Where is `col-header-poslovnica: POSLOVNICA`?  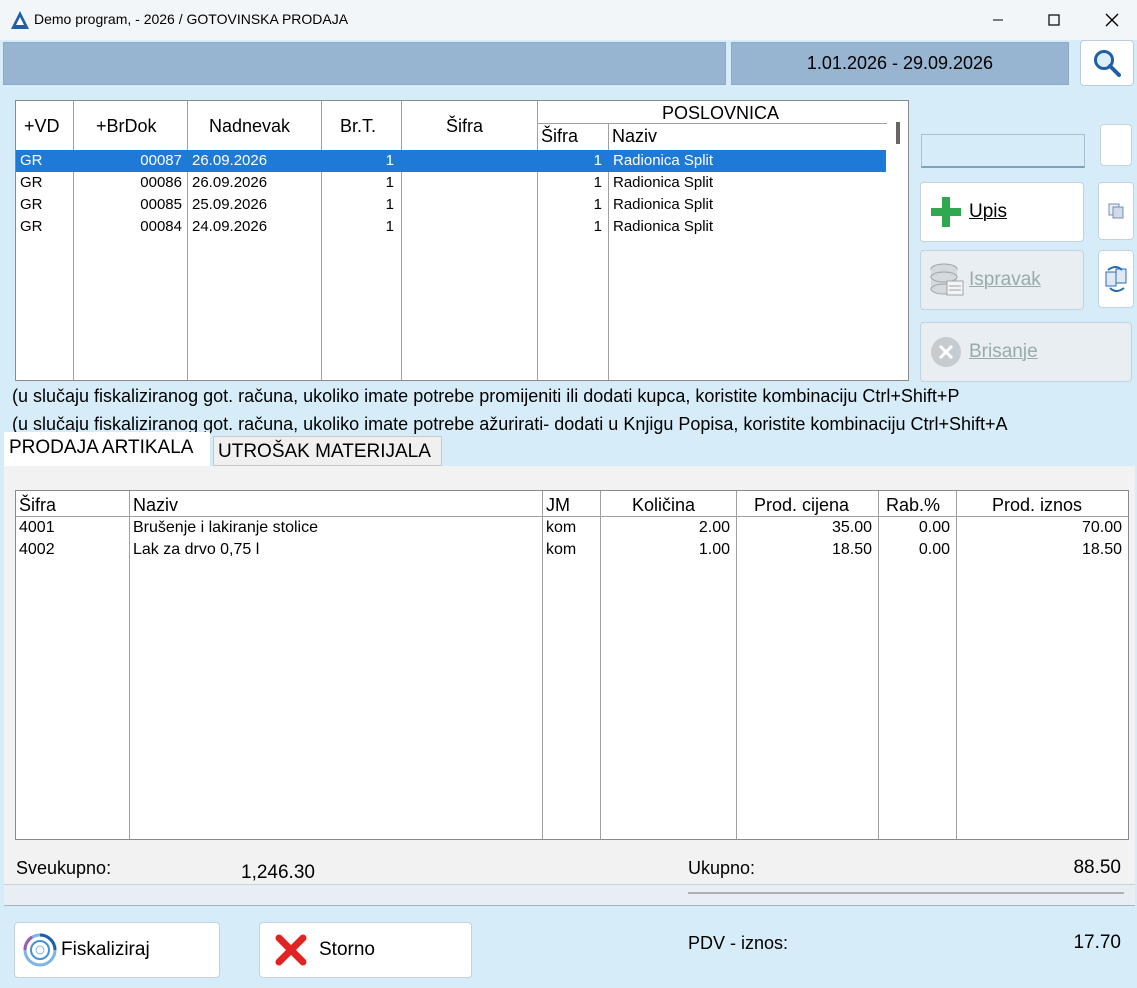 col-header-poslovnica: POSLOVNICA is located at coordinates (721, 113).